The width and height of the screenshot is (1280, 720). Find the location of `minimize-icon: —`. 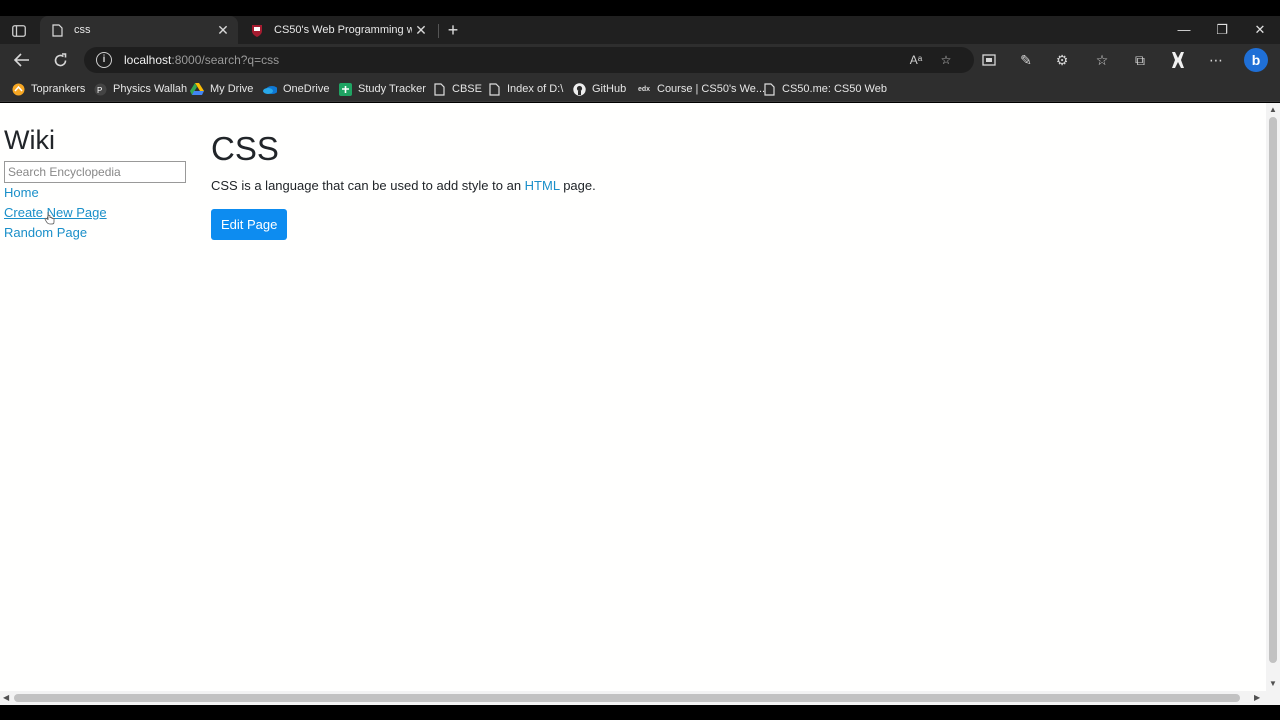

minimize-icon: — is located at coordinates (1184, 29).